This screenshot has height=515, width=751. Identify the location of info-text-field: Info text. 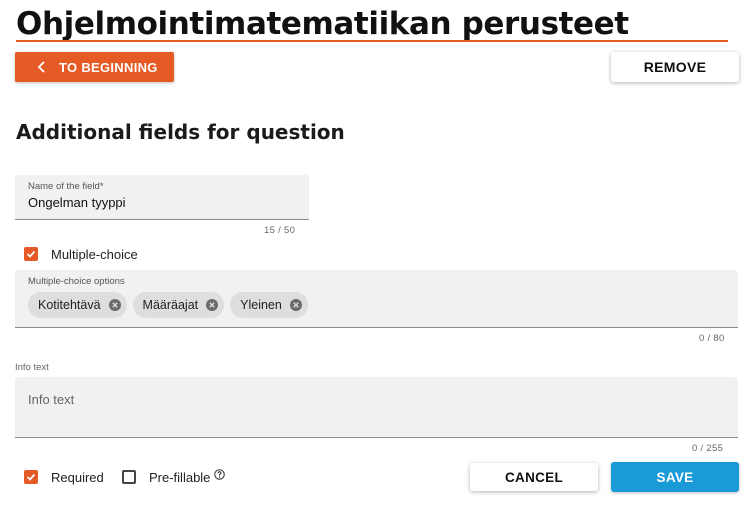
(376, 407).